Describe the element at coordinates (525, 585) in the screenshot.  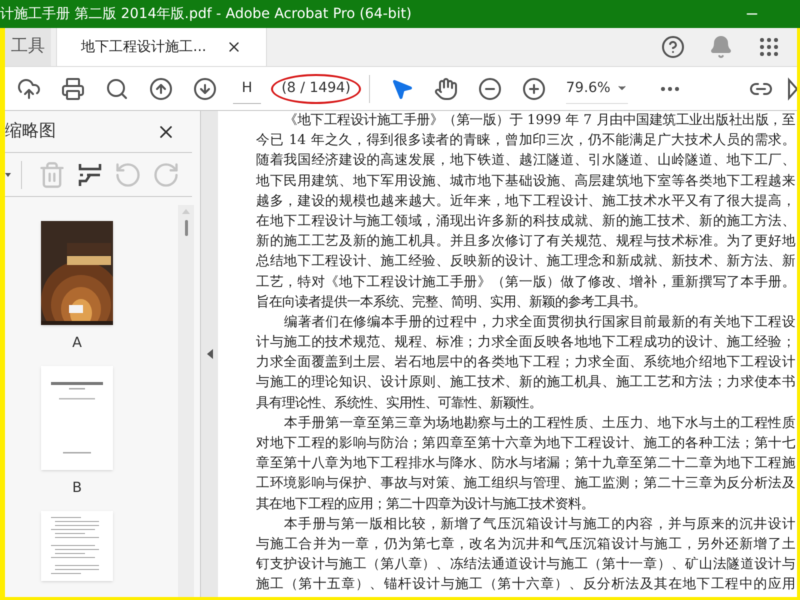
I see `text-line: 施工（第十五章）、锚杆设计与施工（第十六章）、反分析法及其在地下工程中的应用` at that location.